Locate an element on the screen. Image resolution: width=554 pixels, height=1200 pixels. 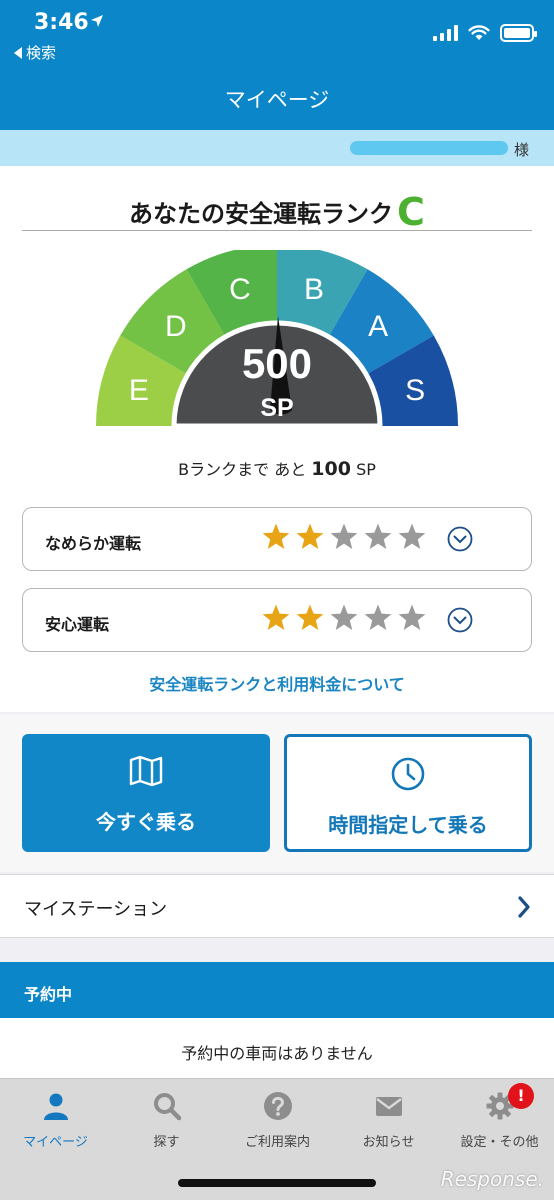
search-icon is located at coordinates (167, 1107).